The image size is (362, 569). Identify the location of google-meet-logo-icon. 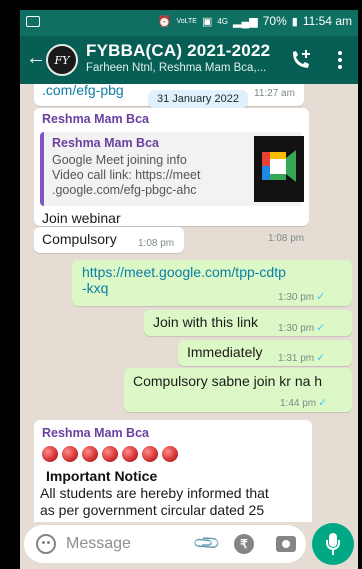
(279, 169).